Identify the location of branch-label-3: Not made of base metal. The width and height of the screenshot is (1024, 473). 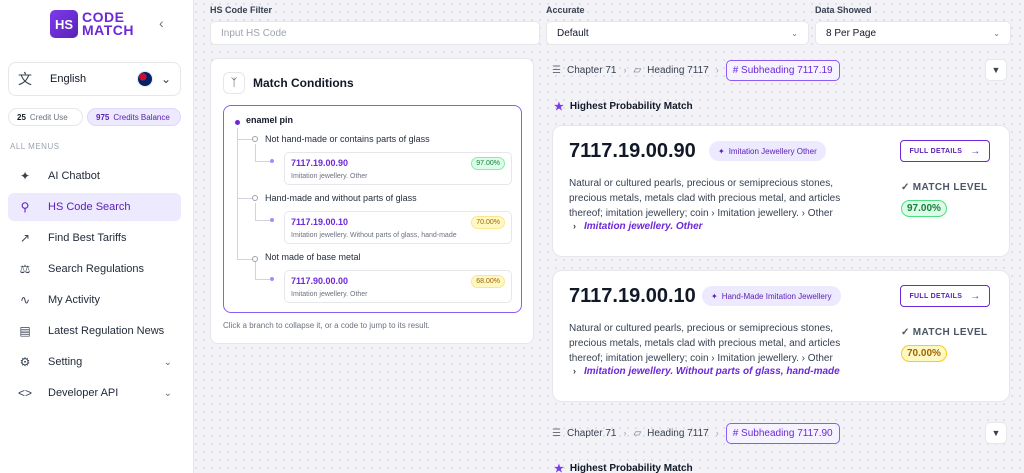
(313, 257).